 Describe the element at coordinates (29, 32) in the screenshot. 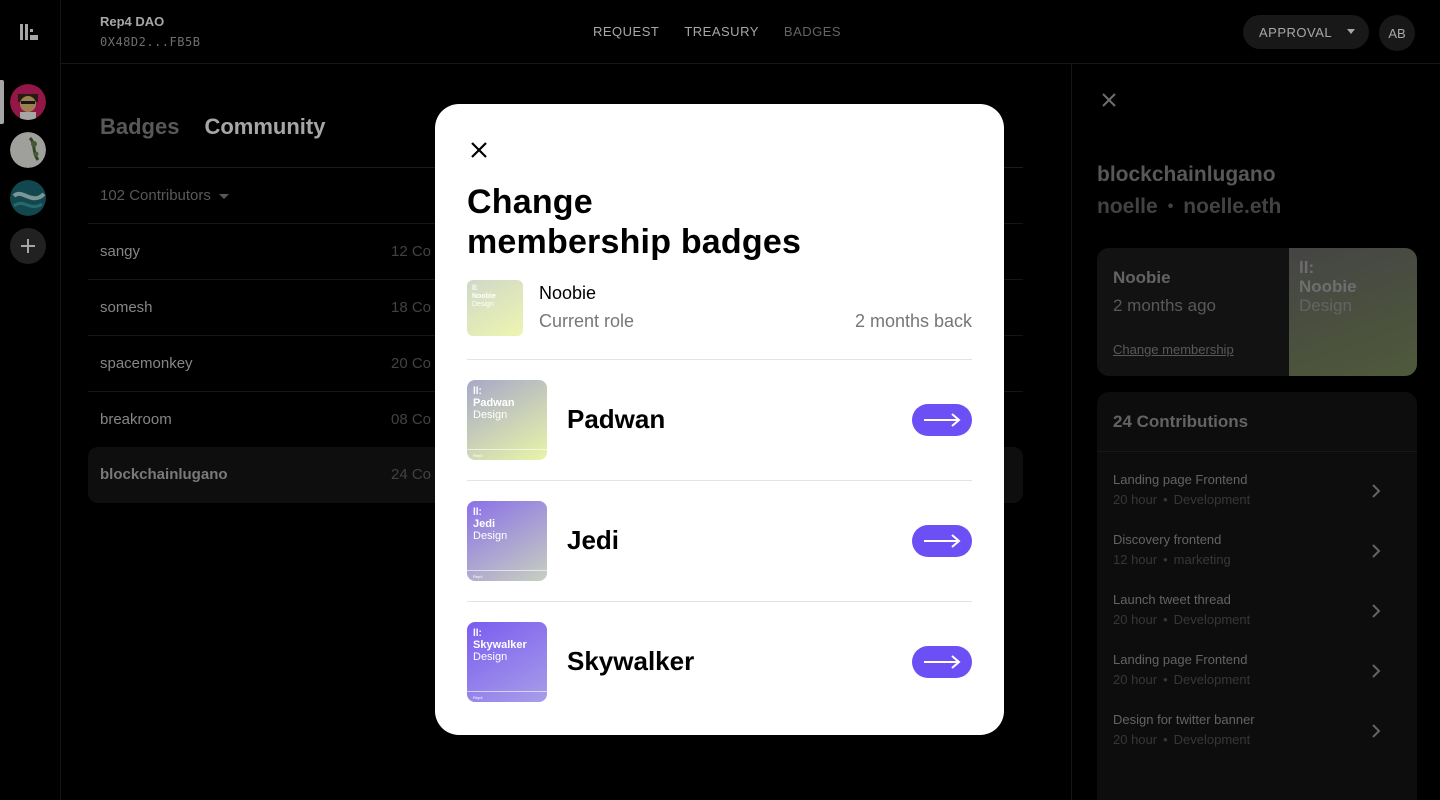

I see `rep4-logo-icon` at that location.